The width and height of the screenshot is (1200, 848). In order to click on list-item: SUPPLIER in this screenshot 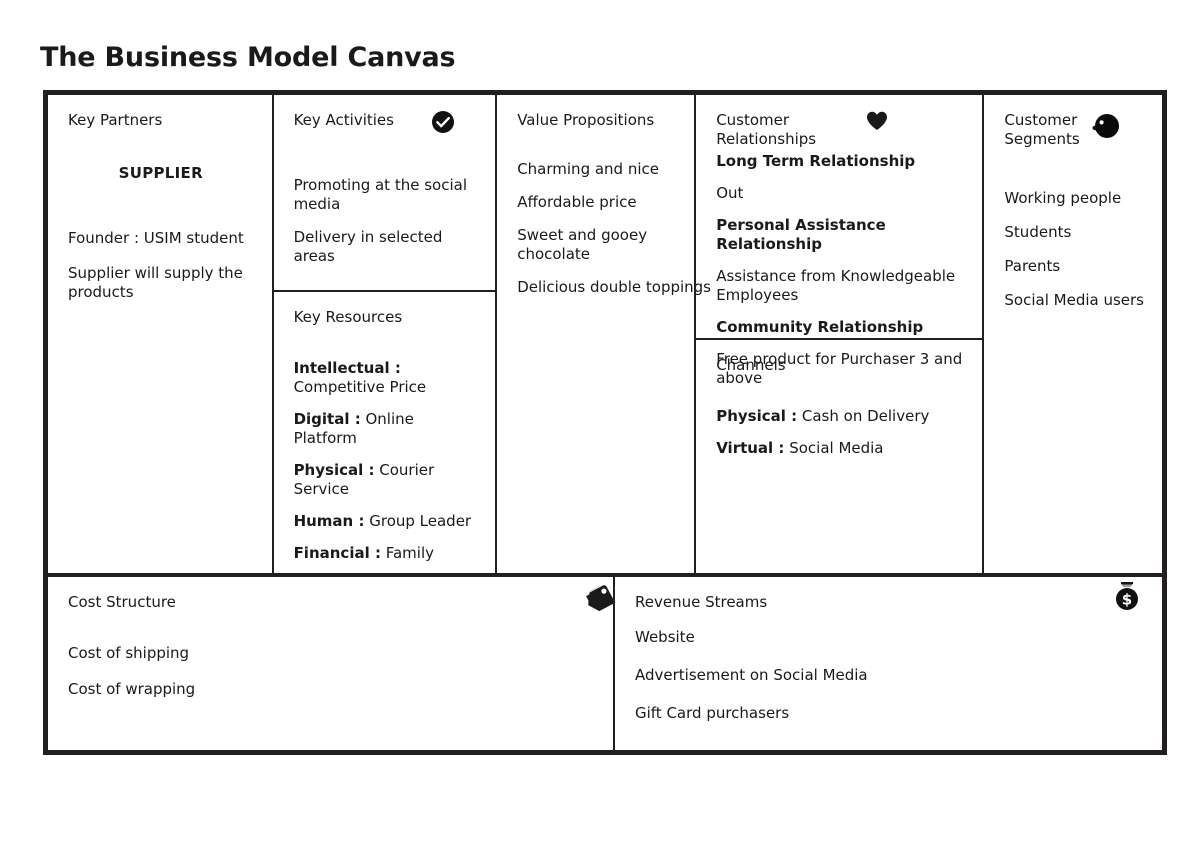, I will do `click(160, 172)`.